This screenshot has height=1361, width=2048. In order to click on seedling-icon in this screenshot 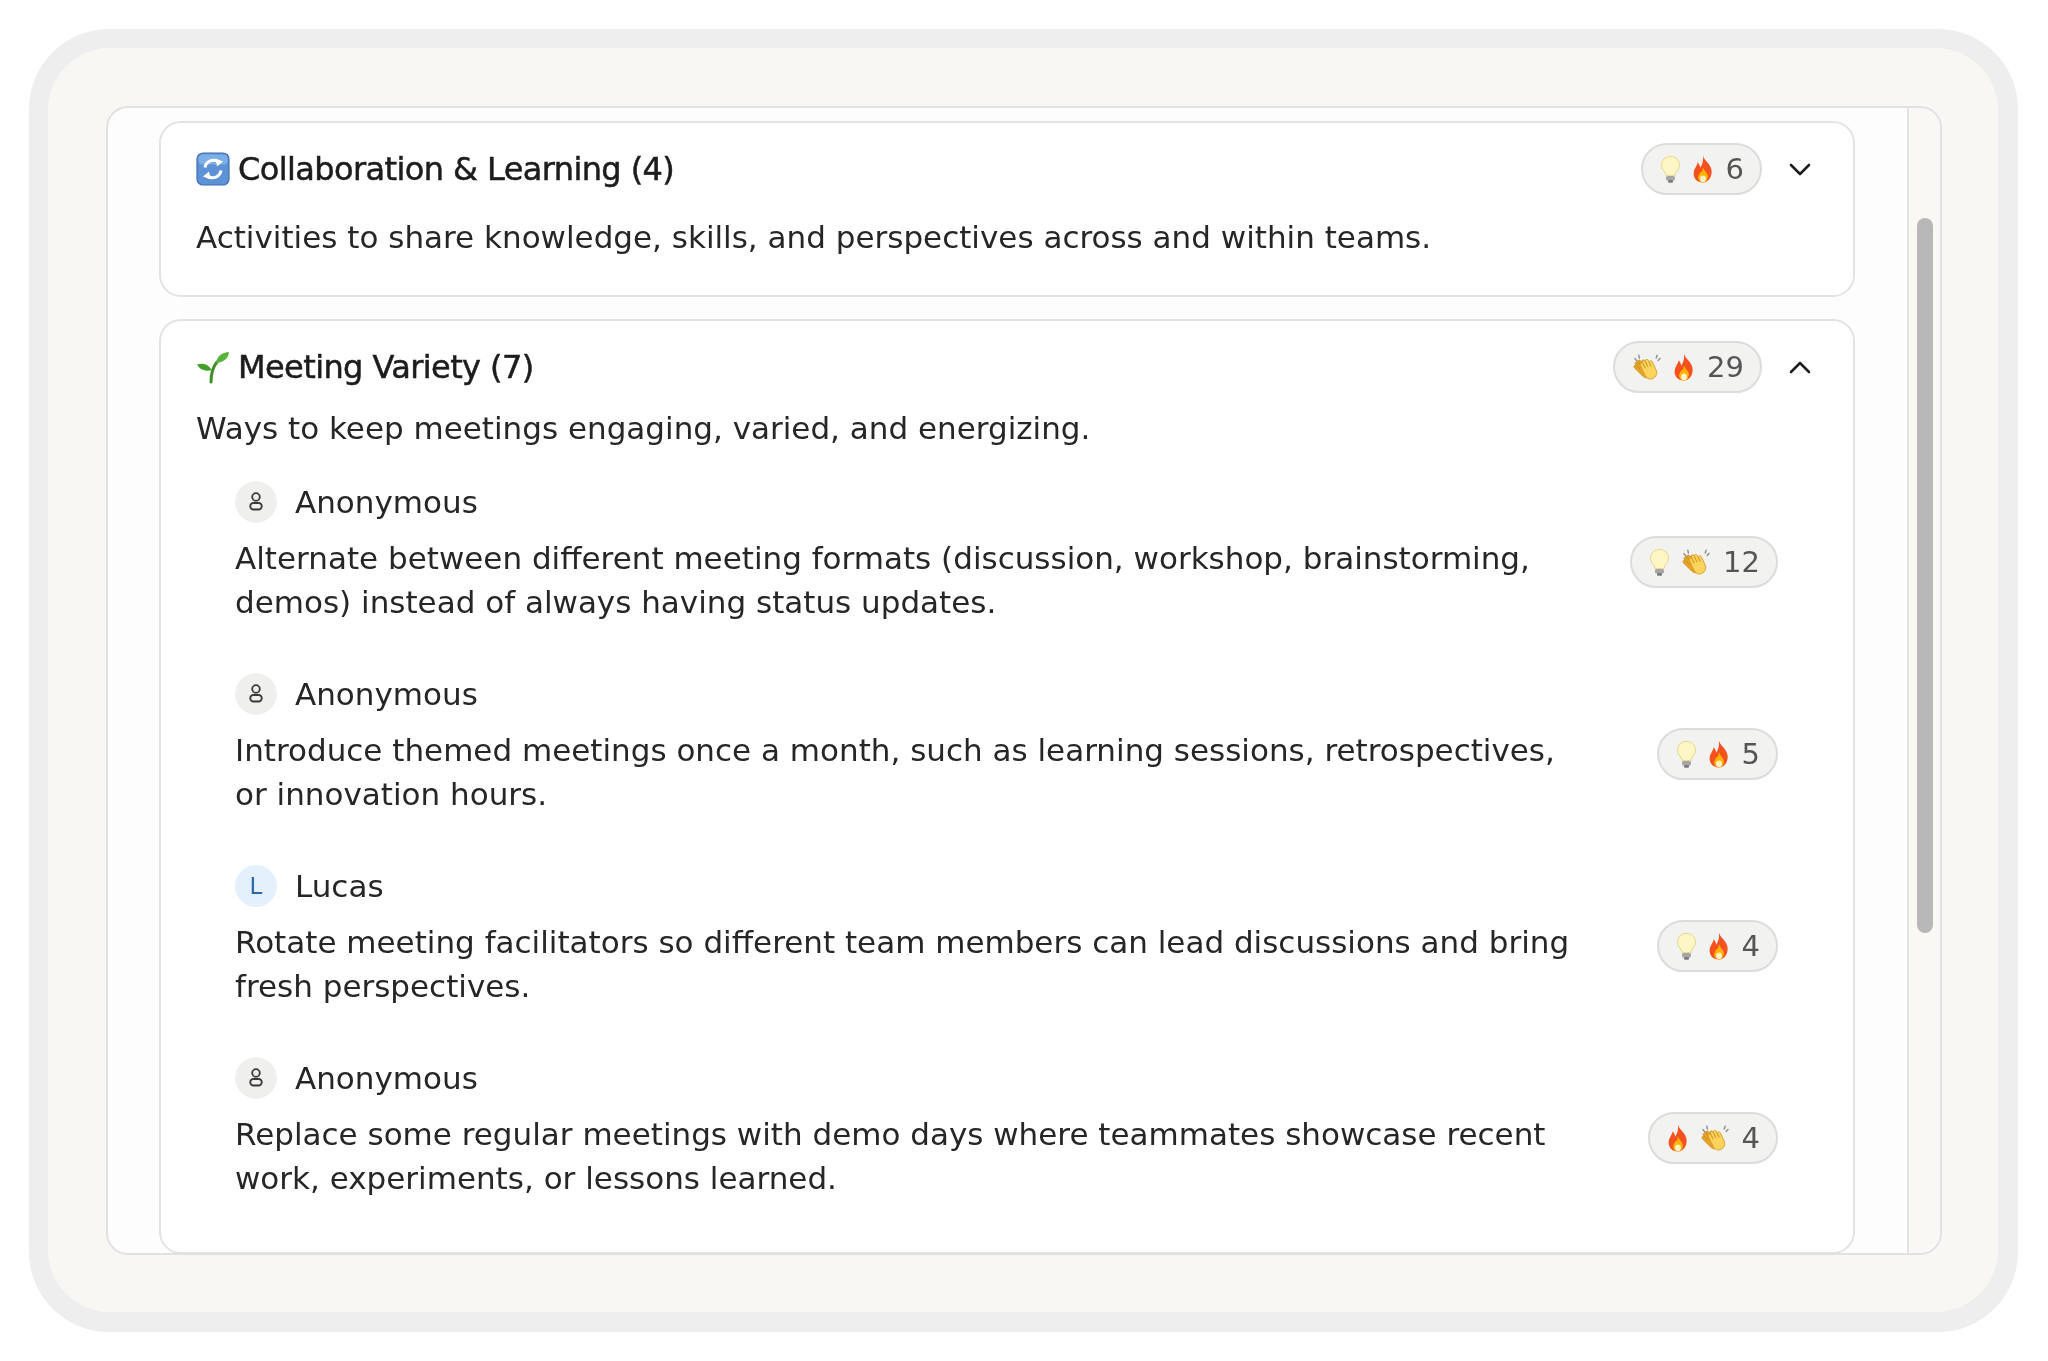, I will do `click(213, 367)`.